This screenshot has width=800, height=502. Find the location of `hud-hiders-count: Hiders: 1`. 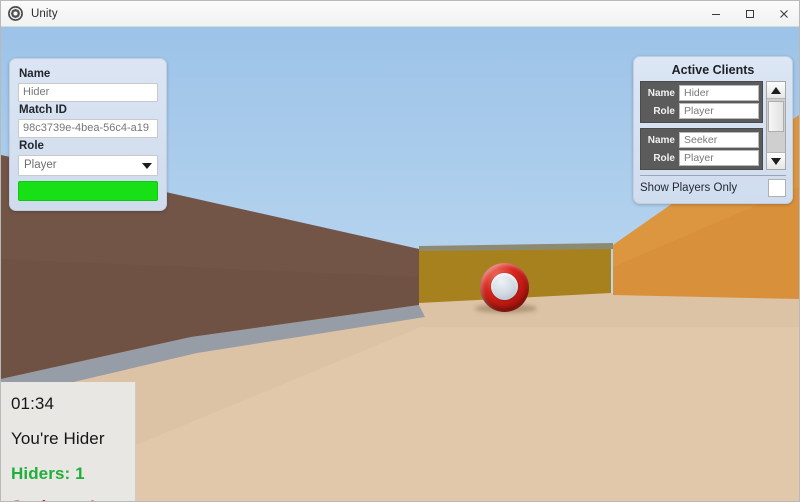

hud-hiders-count: Hiders: 1 is located at coordinates (48, 473).